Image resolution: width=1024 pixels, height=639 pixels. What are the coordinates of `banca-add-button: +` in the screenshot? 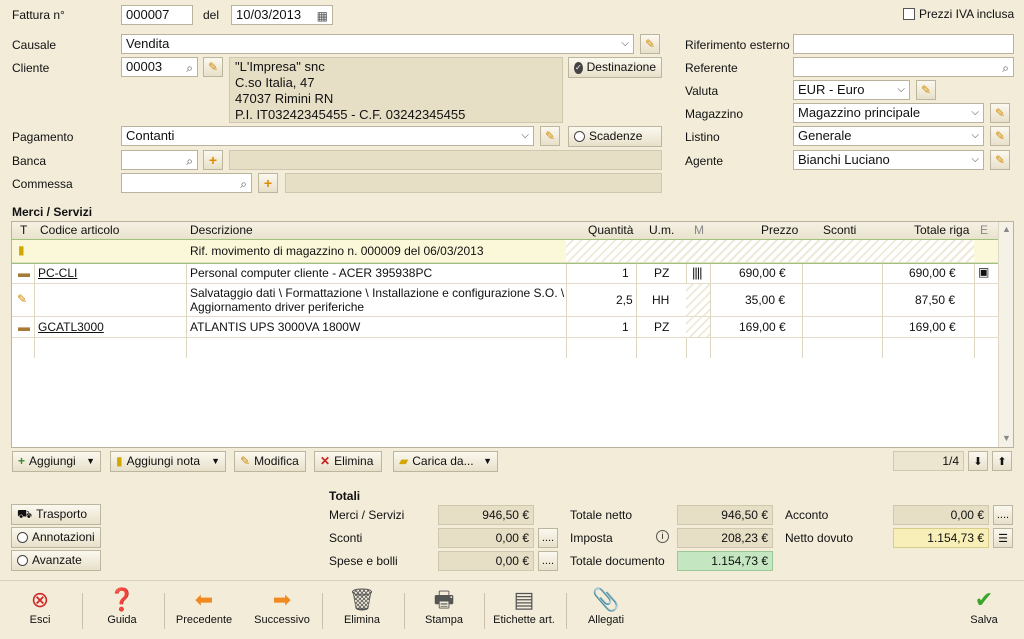 It's located at (213, 160).